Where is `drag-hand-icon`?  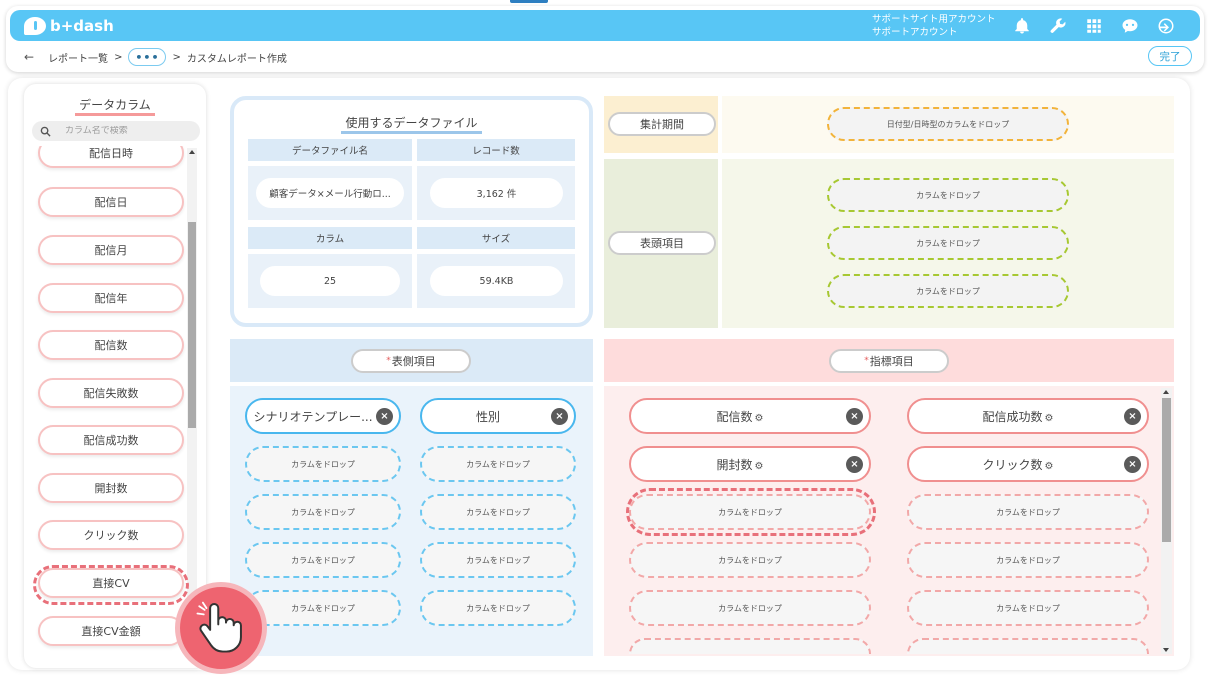
drag-hand-icon is located at coordinates (221, 628).